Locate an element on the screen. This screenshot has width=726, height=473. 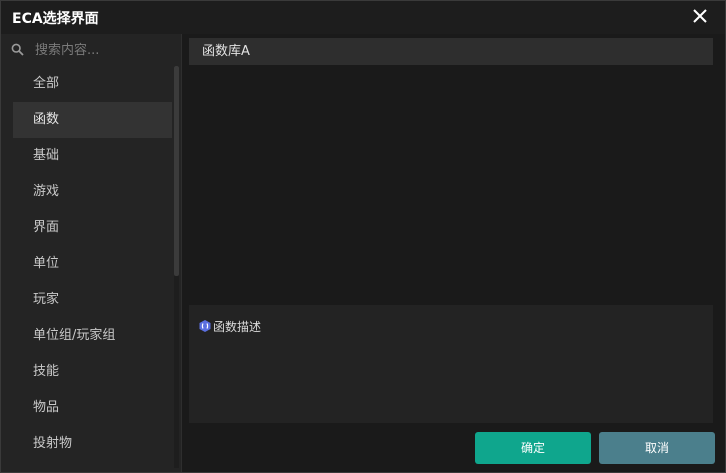
search-box is located at coordinates (91, 49).